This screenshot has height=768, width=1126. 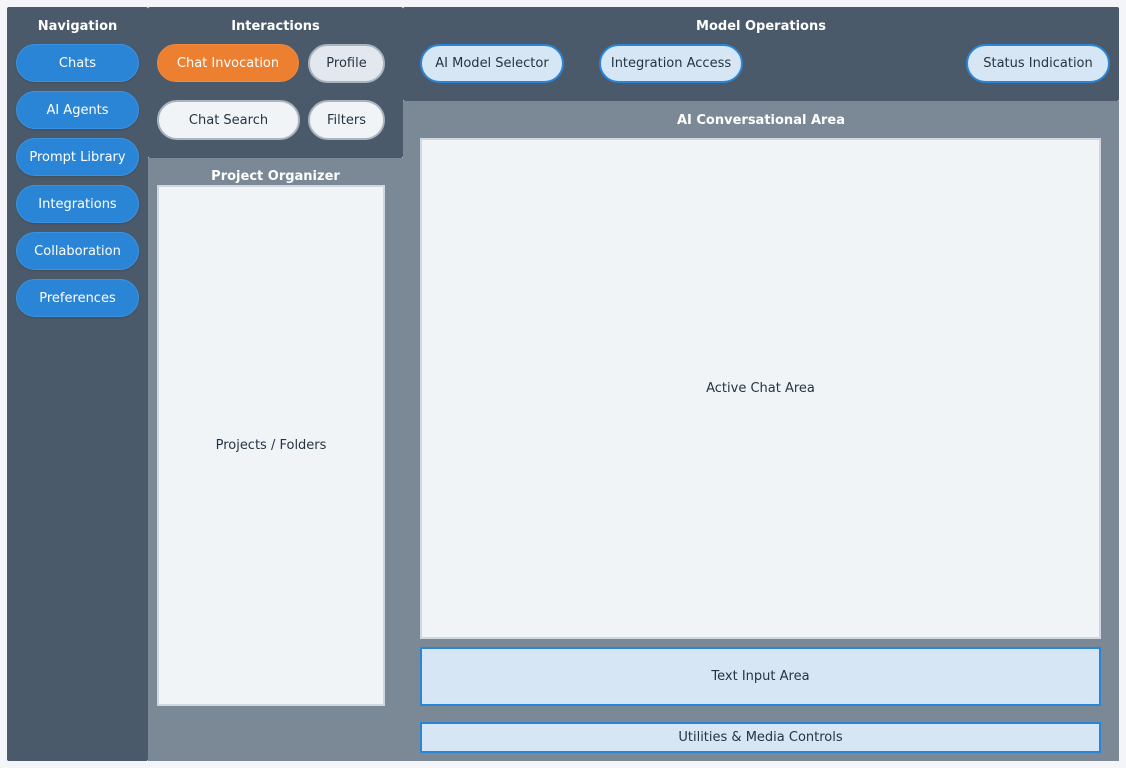 I want to click on status-indication-label: Status Indication, so click(x=1038, y=63).